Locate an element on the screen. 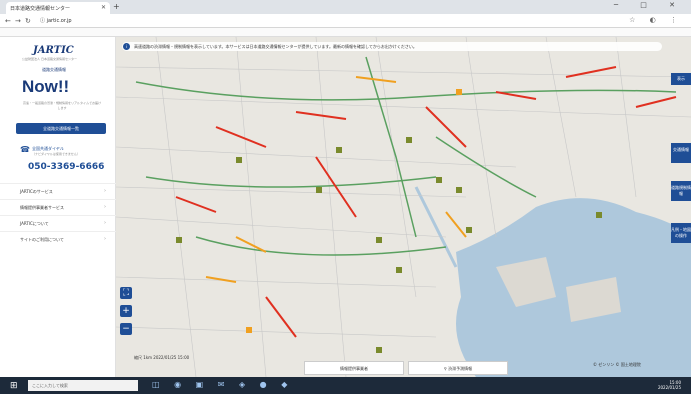  windows-start-icon: ⊞ is located at coordinates (14, 386).